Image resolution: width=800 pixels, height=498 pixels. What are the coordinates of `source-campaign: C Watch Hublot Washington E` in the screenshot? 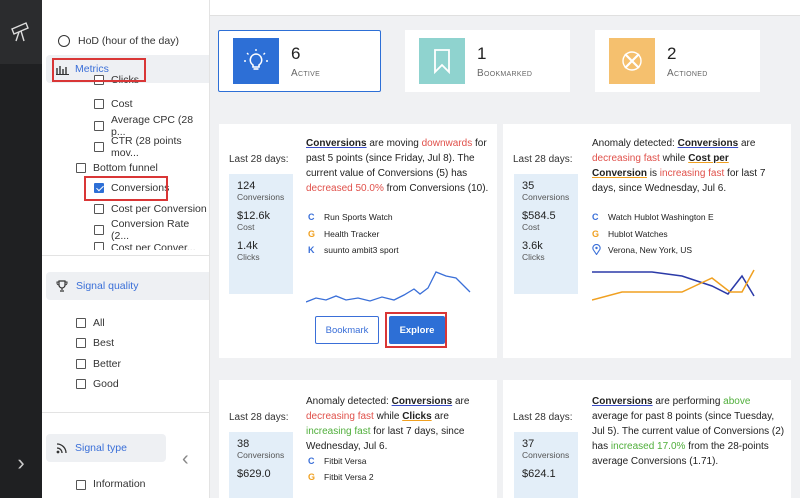 It's located at (653, 217).